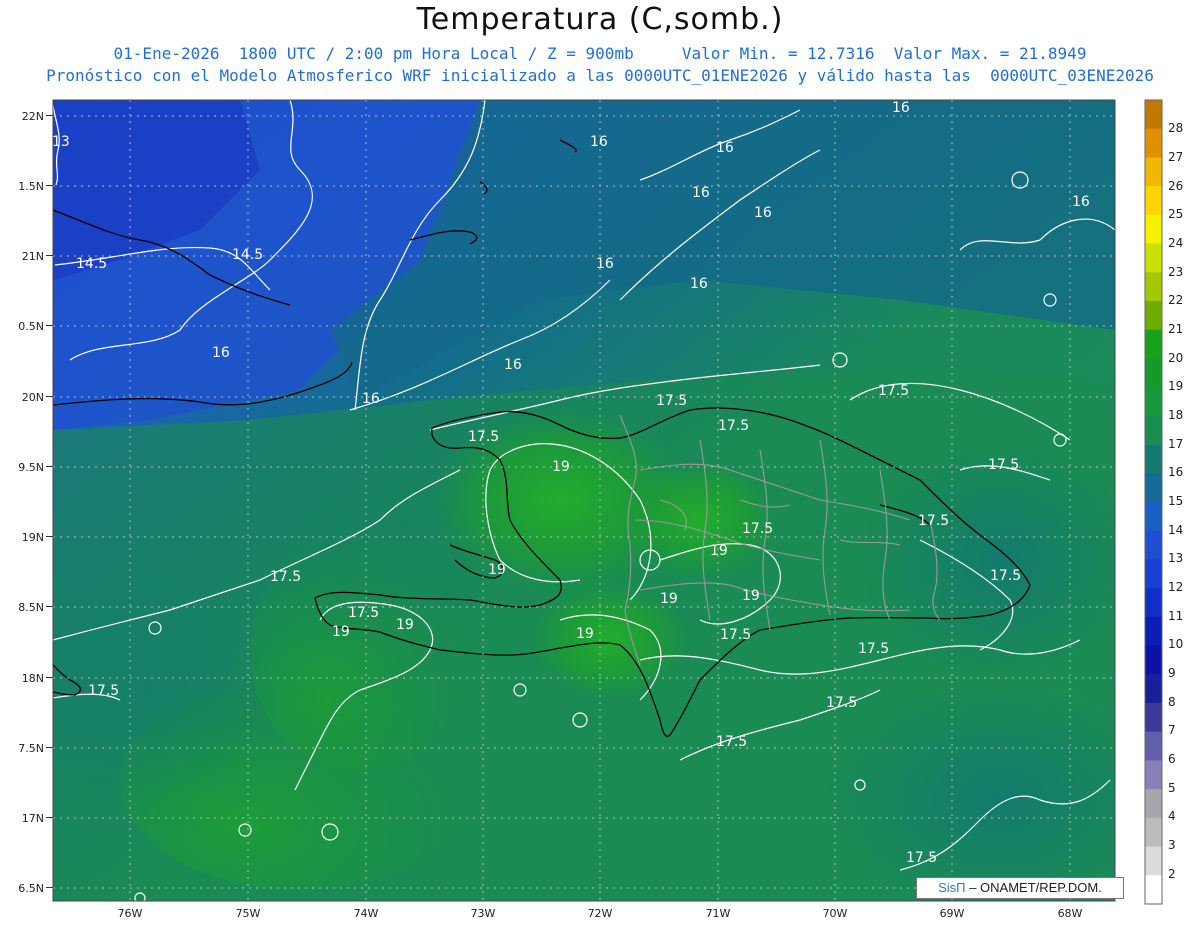 This screenshot has height=927, width=1200. What do you see at coordinates (1172, 845) in the screenshot?
I see `colorbar-label: 3` at bounding box center [1172, 845].